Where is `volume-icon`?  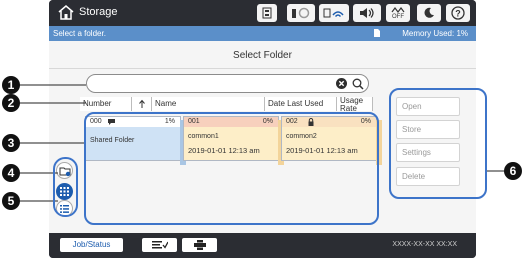 volume-icon is located at coordinates (367, 13).